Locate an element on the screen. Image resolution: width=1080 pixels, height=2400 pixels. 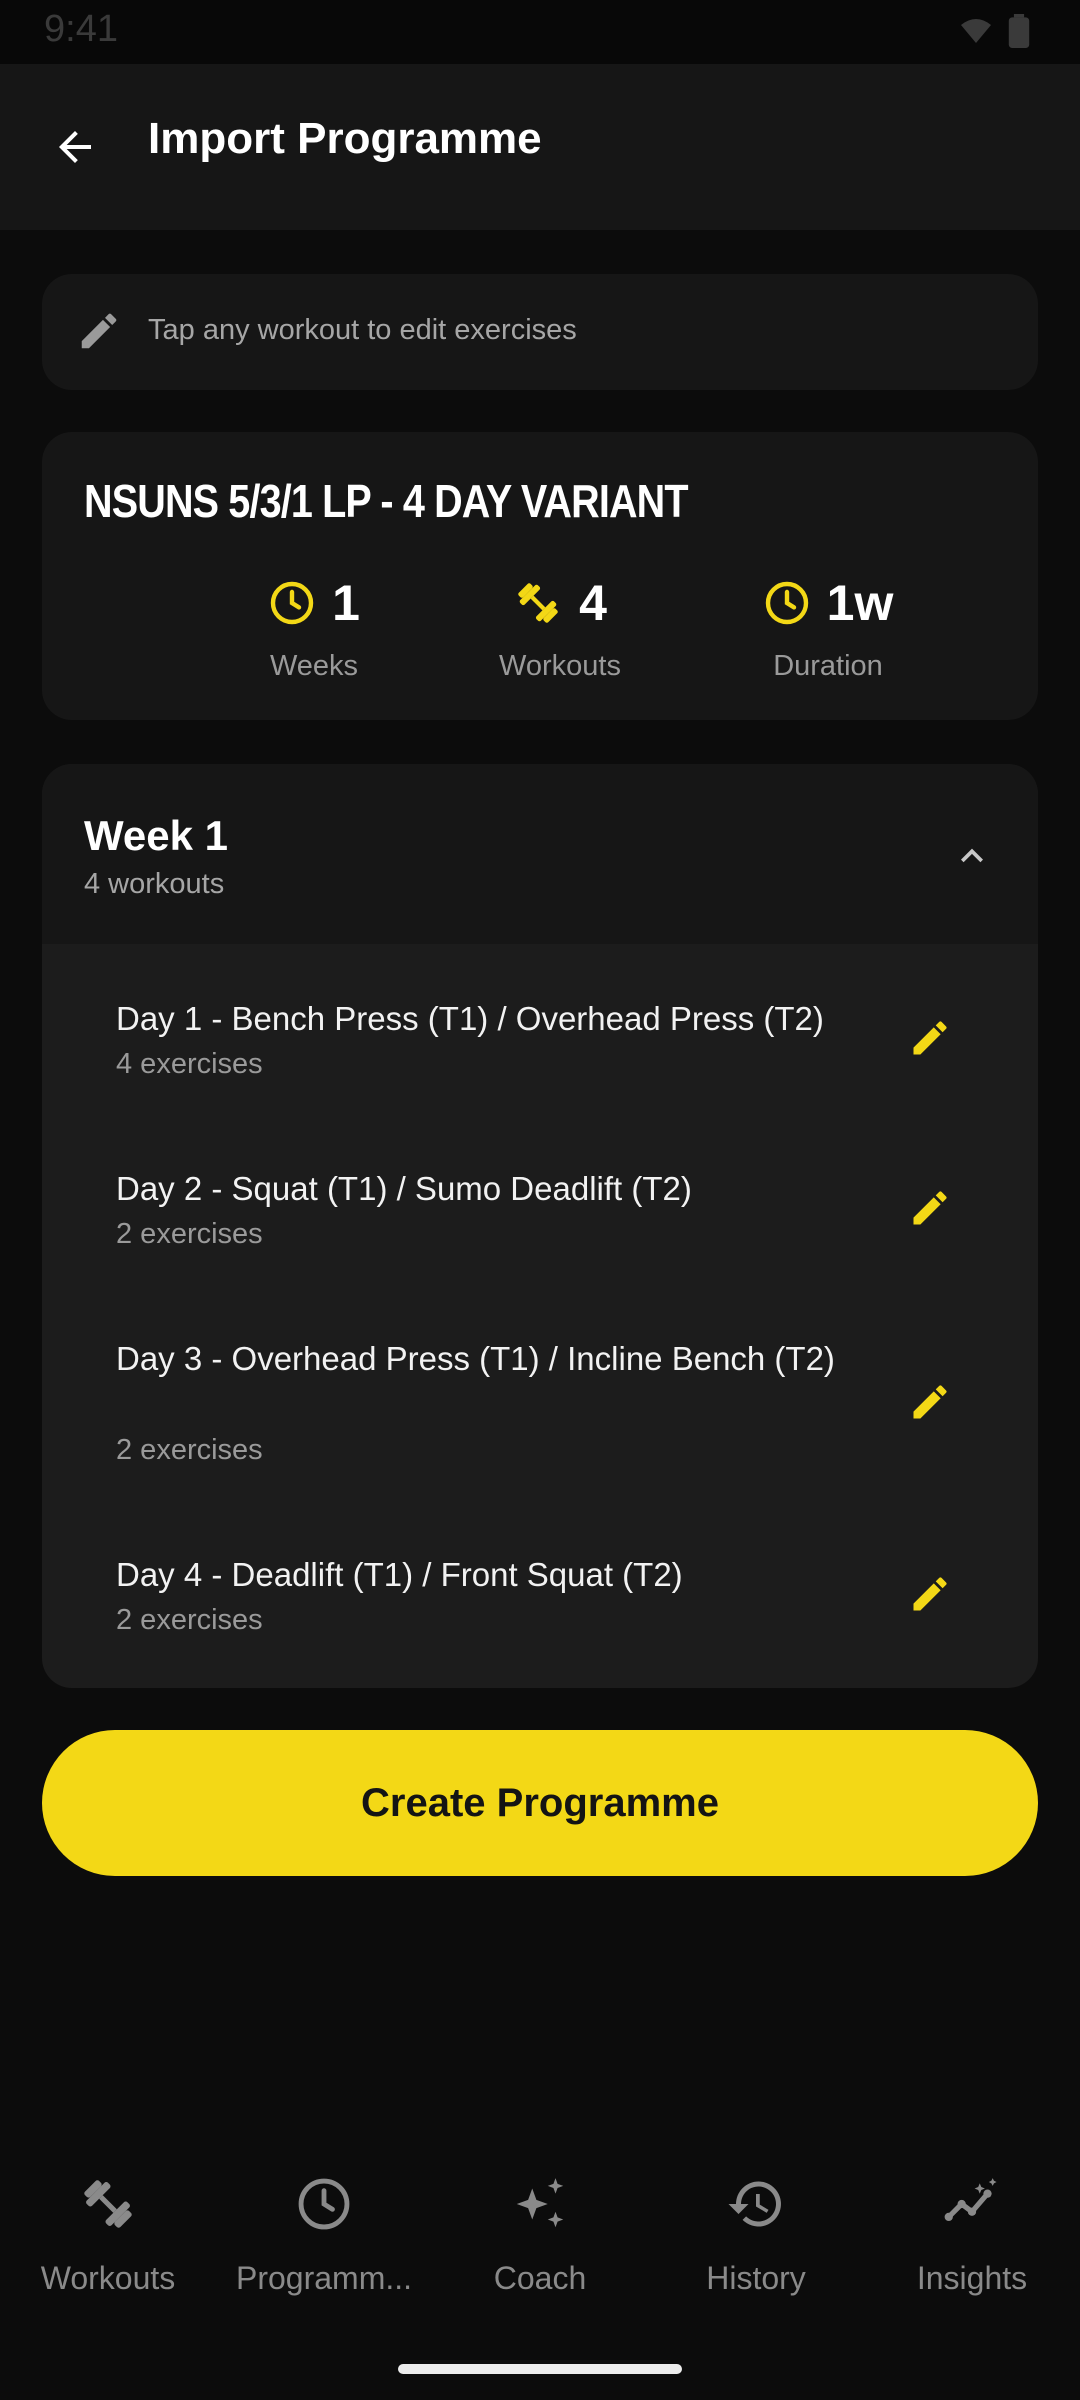
week-header: Week 1 4 workouts is located at coordinates (540, 854).